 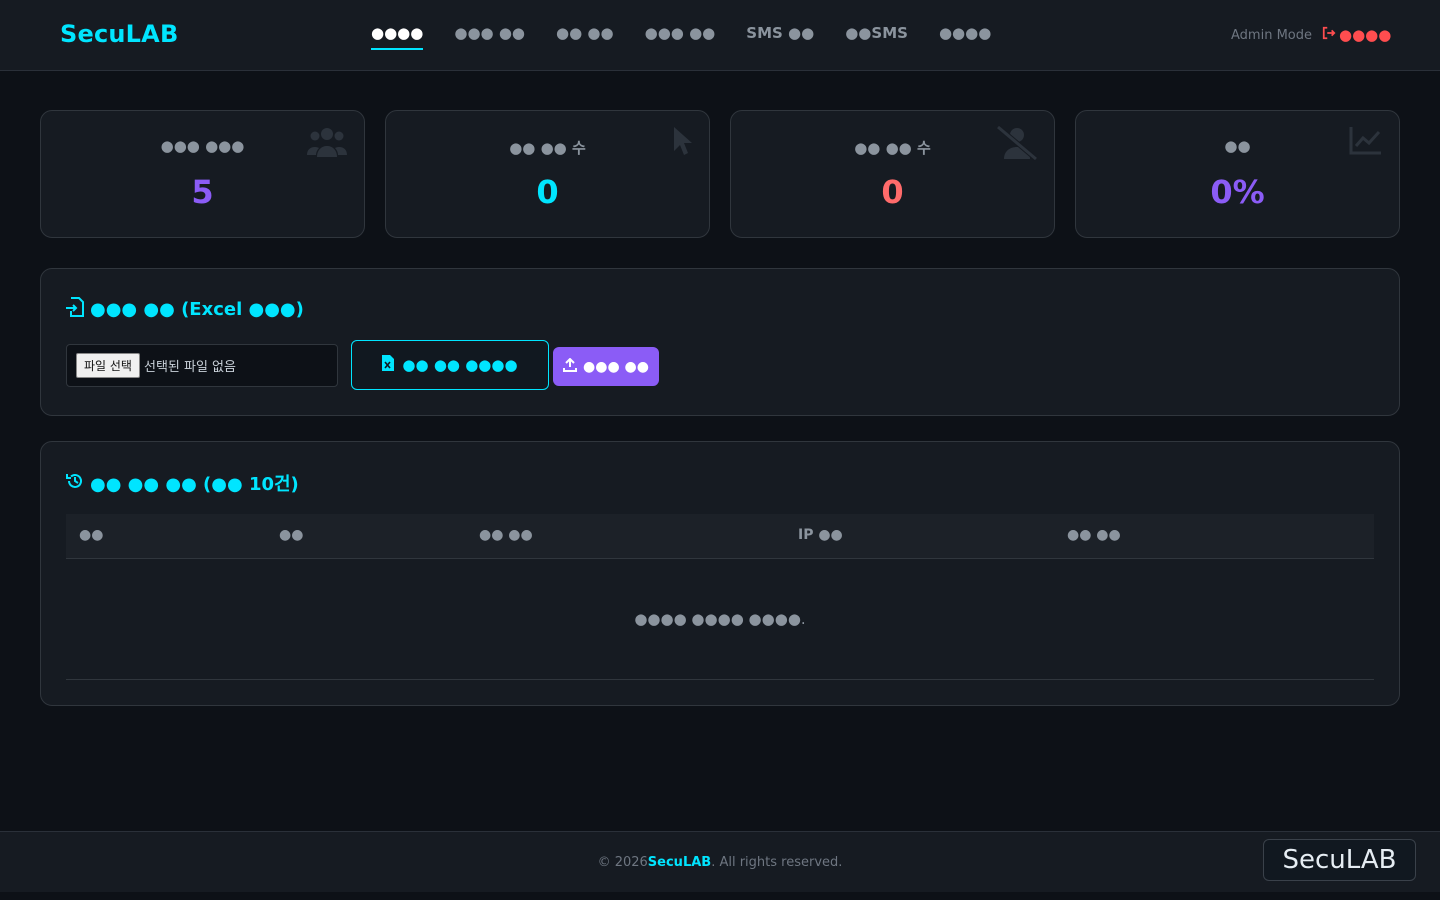 I want to click on nav-item-sms: SMS ●●, so click(x=780, y=37).